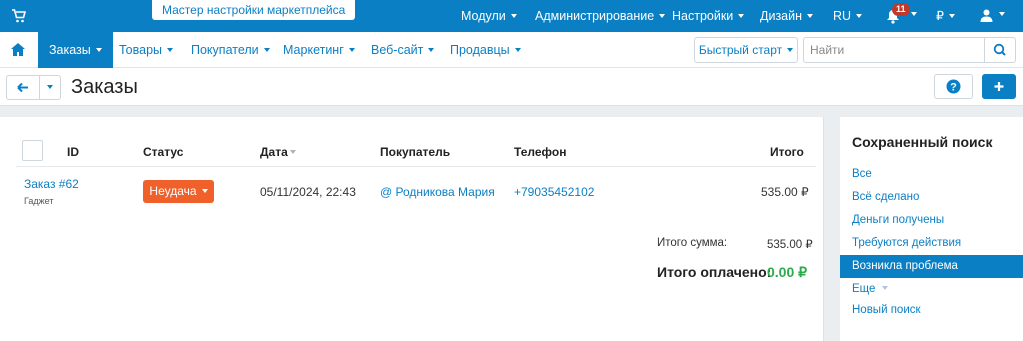  What do you see at coordinates (986, 15) in the screenshot?
I see `user-icon` at bounding box center [986, 15].